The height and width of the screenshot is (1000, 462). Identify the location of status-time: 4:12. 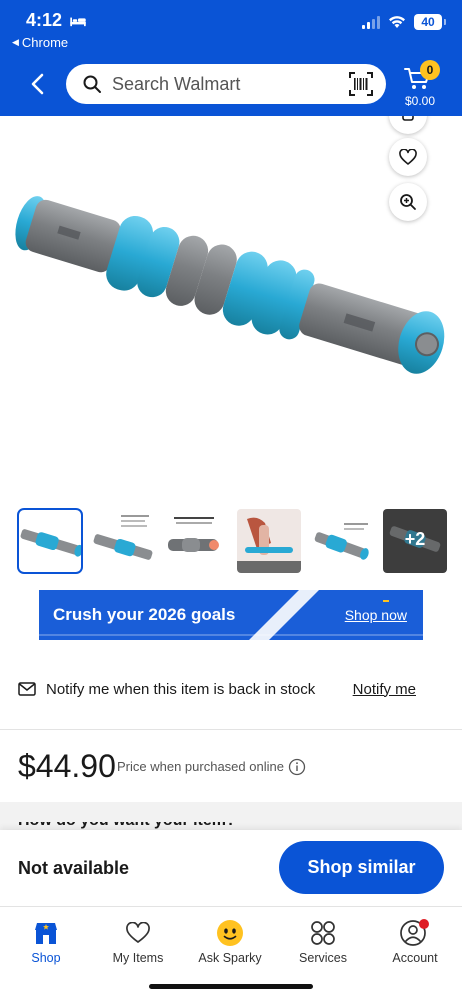
(57, 20).